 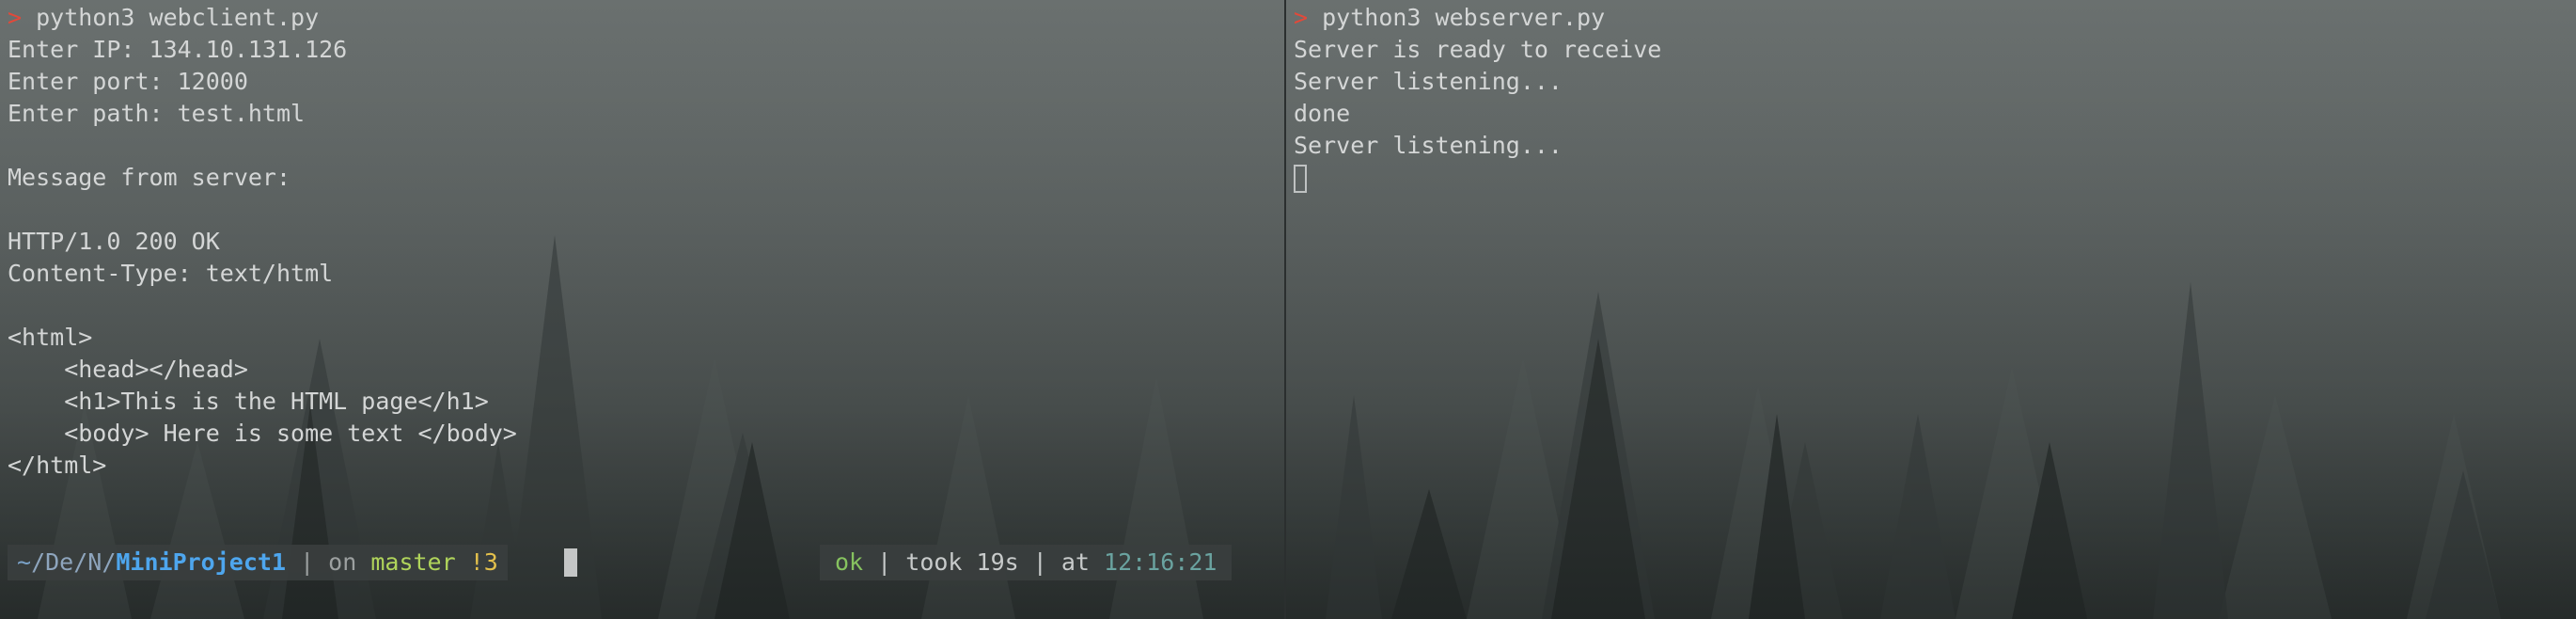 I want to click on output-line: <html>, so click(x=51, y=338).